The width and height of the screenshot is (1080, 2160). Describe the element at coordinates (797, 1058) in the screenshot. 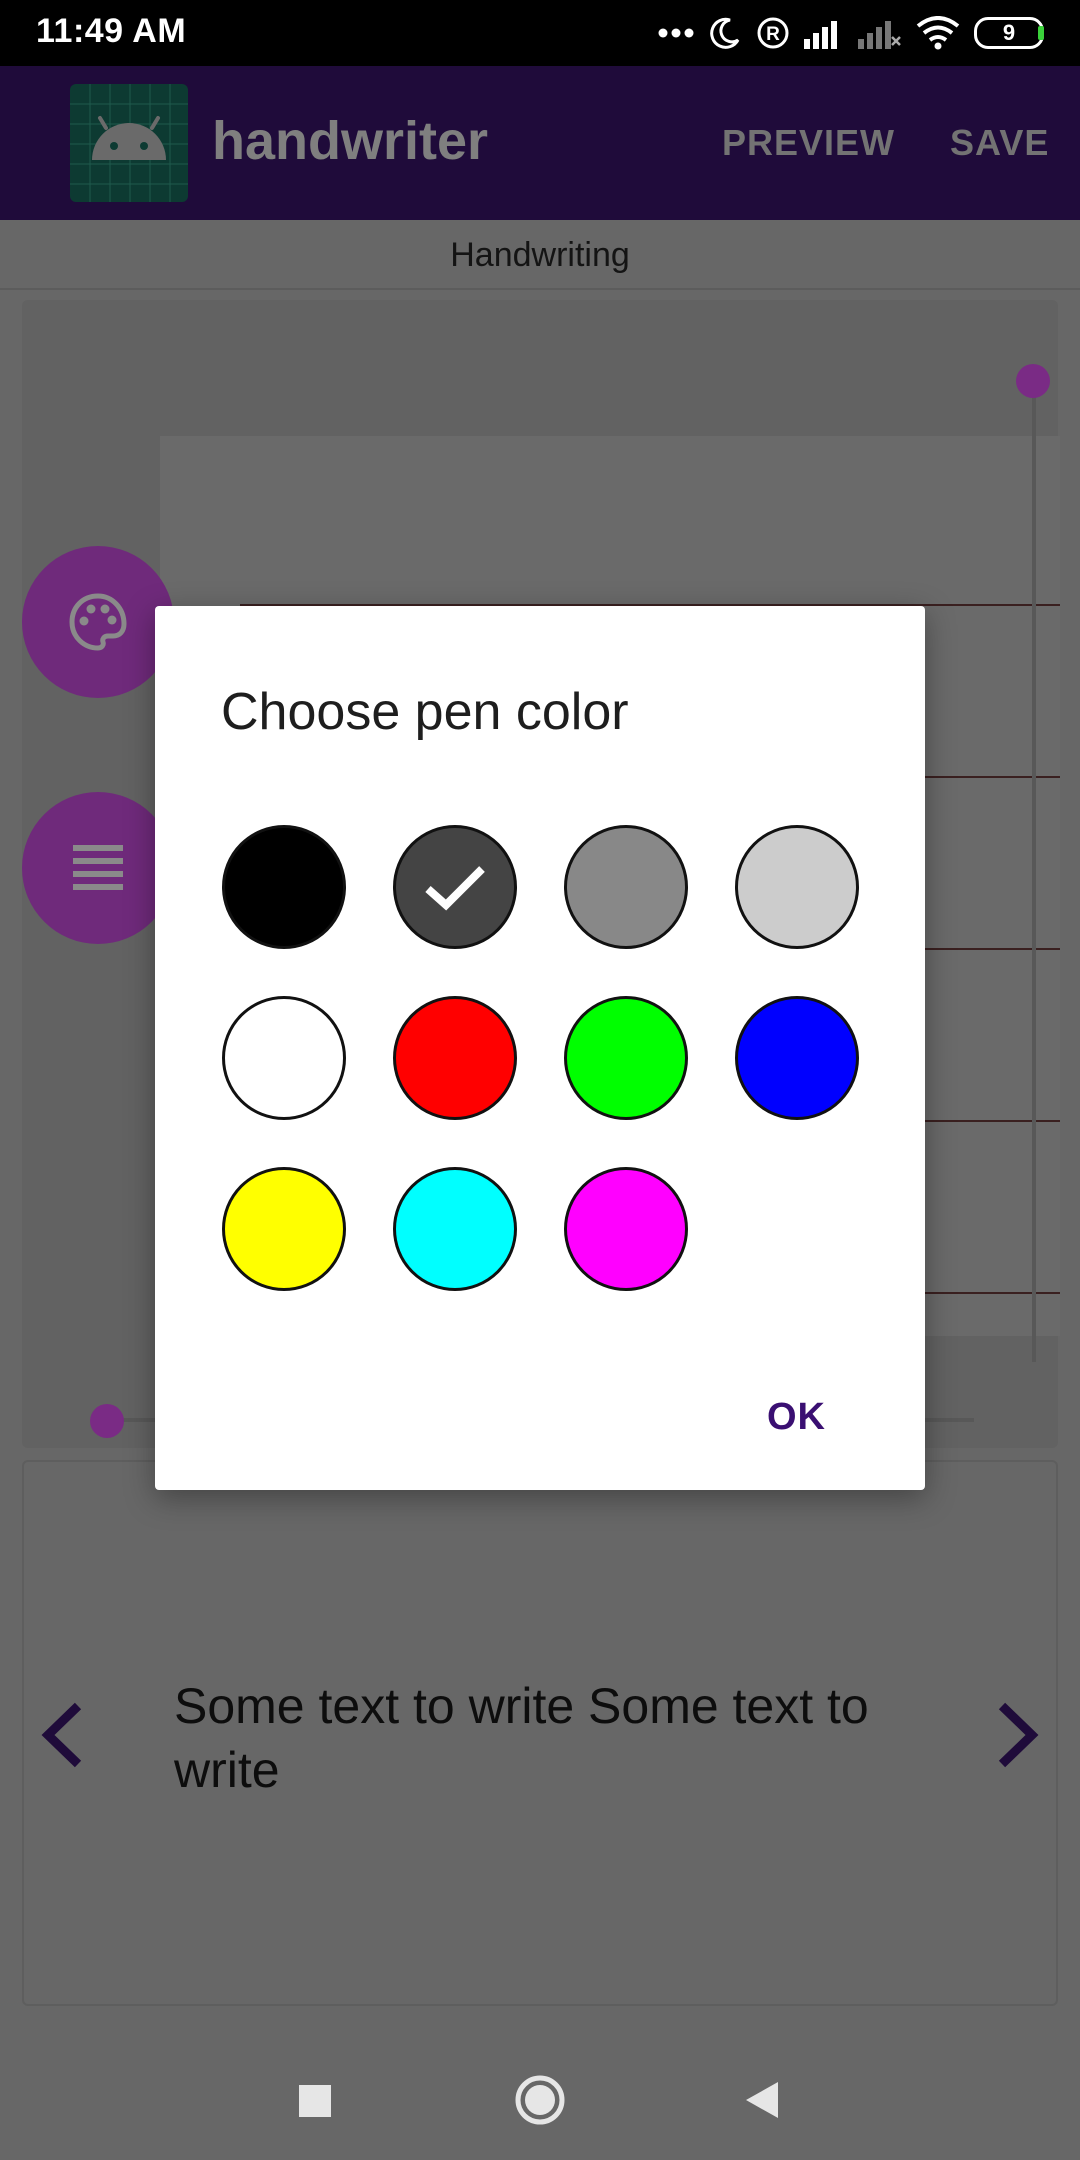

I see `color-swatch-blue` at that location.